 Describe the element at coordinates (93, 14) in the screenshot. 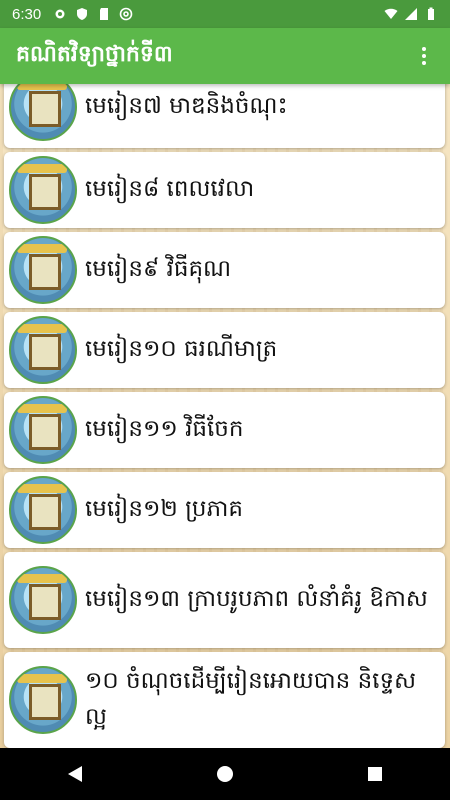

I see `status-notification-icons` at that location.